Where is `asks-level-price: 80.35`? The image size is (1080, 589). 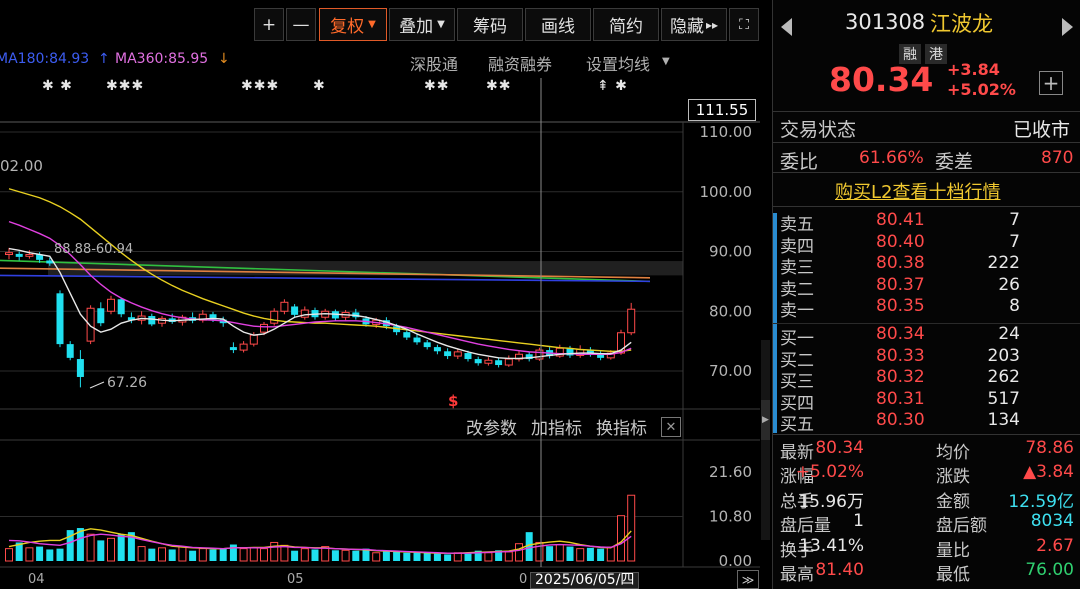 asks-level-price: 80.35 is located at coordinates (900, 306).